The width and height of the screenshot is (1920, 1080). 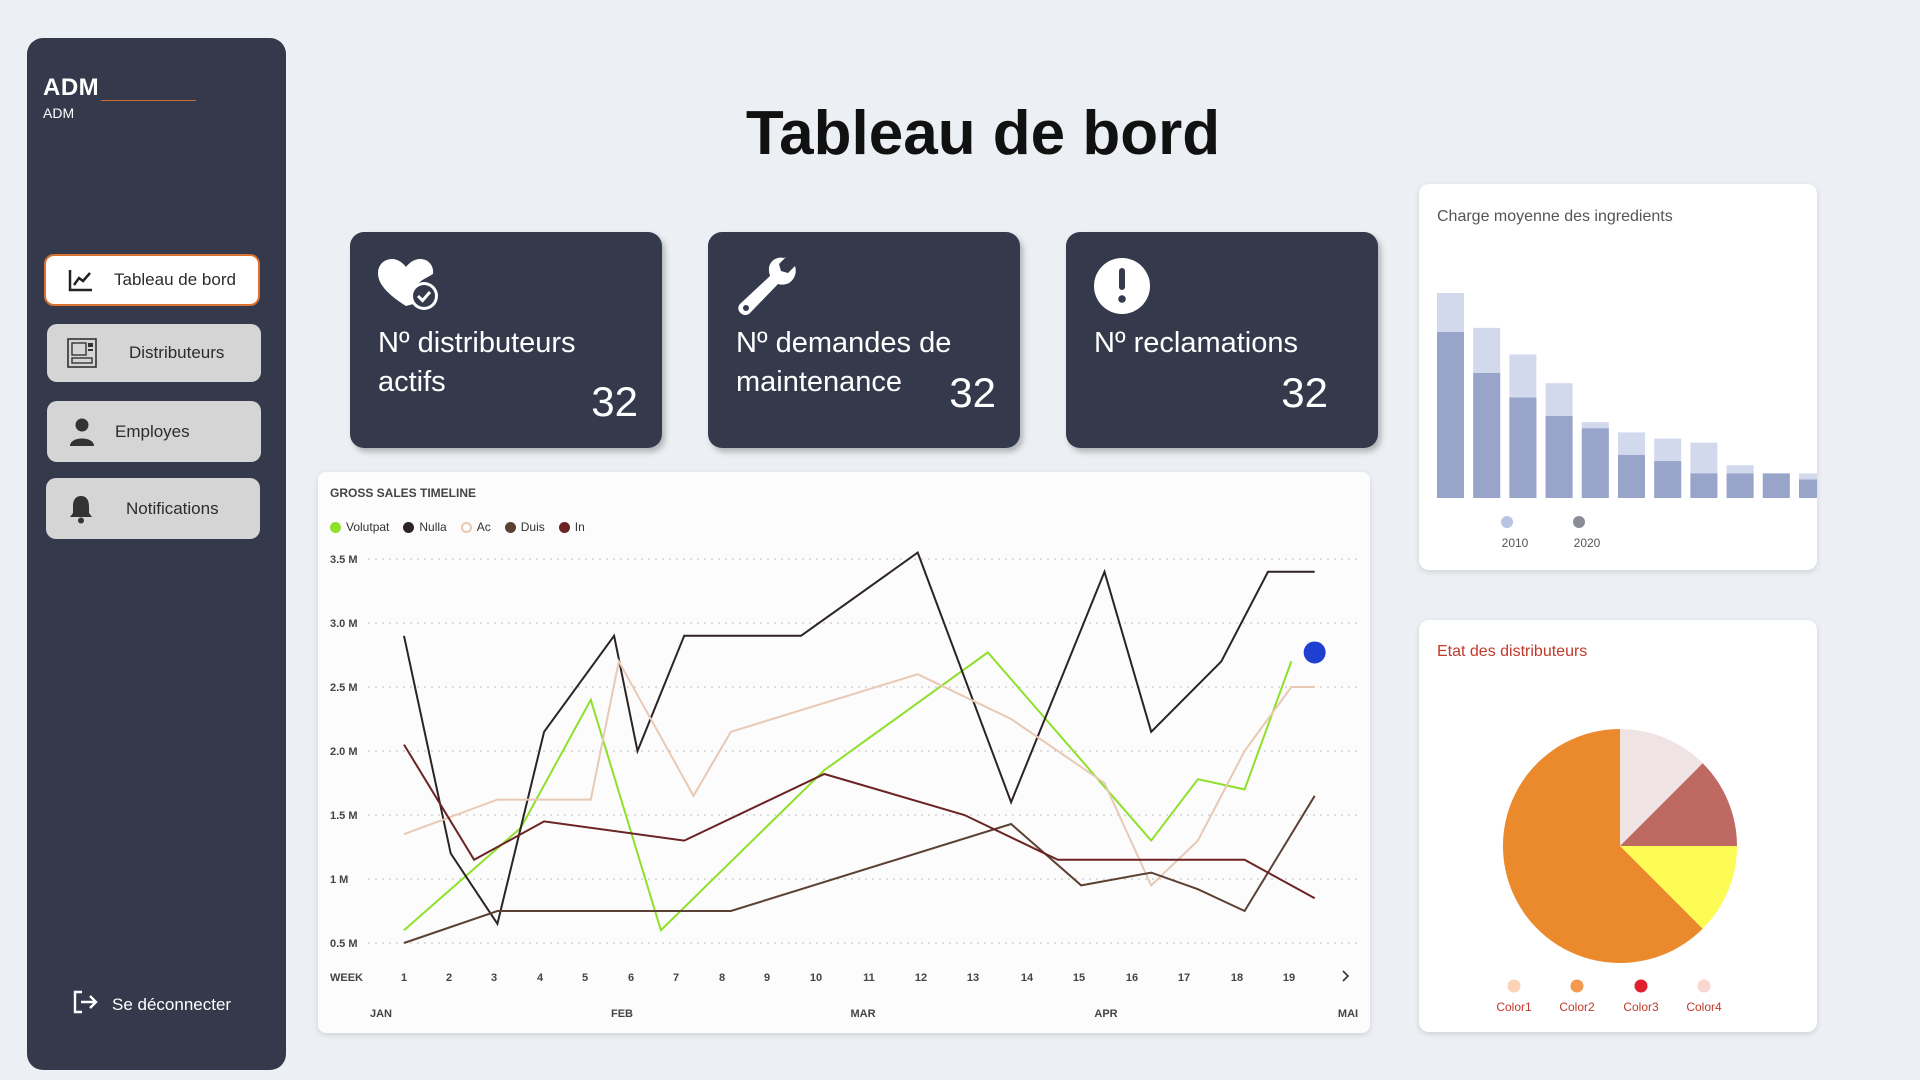 What do you see at coordinates (631, 978) in the screenshot?
I see `x-tick-label: 6` at bounding box center [631, 978].